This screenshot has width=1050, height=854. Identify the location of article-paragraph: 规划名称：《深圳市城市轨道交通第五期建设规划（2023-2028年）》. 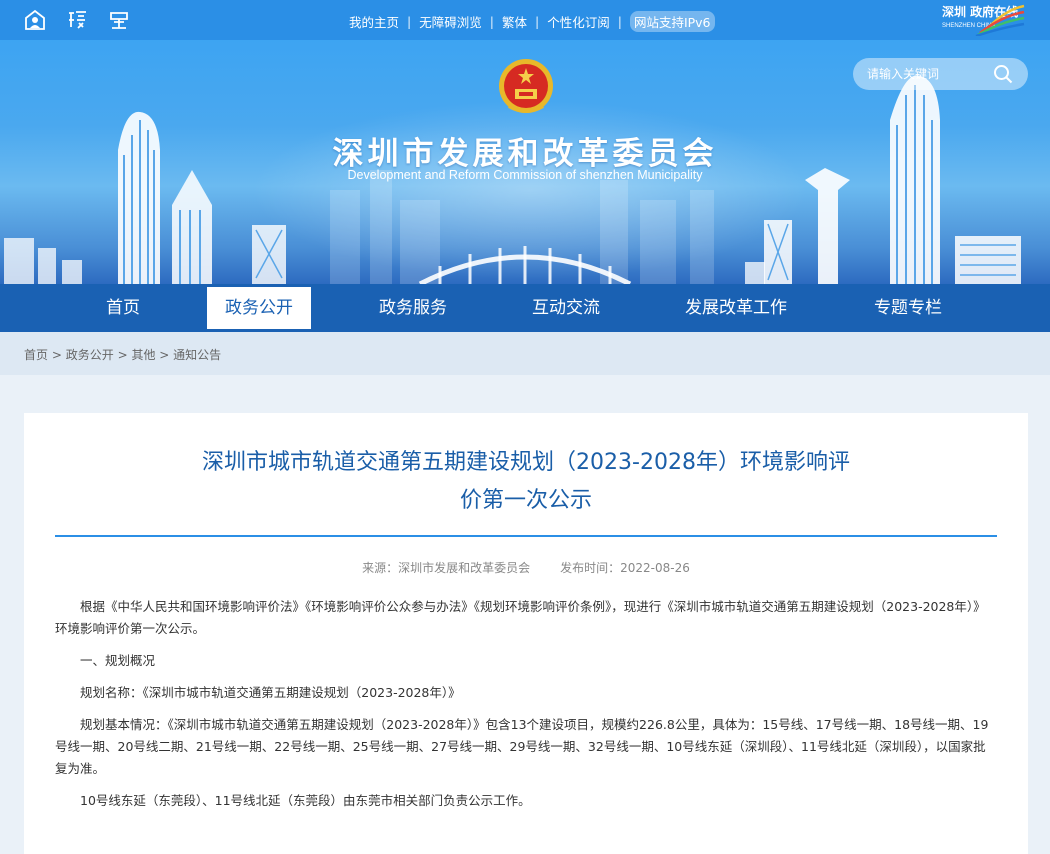
(270, 692).